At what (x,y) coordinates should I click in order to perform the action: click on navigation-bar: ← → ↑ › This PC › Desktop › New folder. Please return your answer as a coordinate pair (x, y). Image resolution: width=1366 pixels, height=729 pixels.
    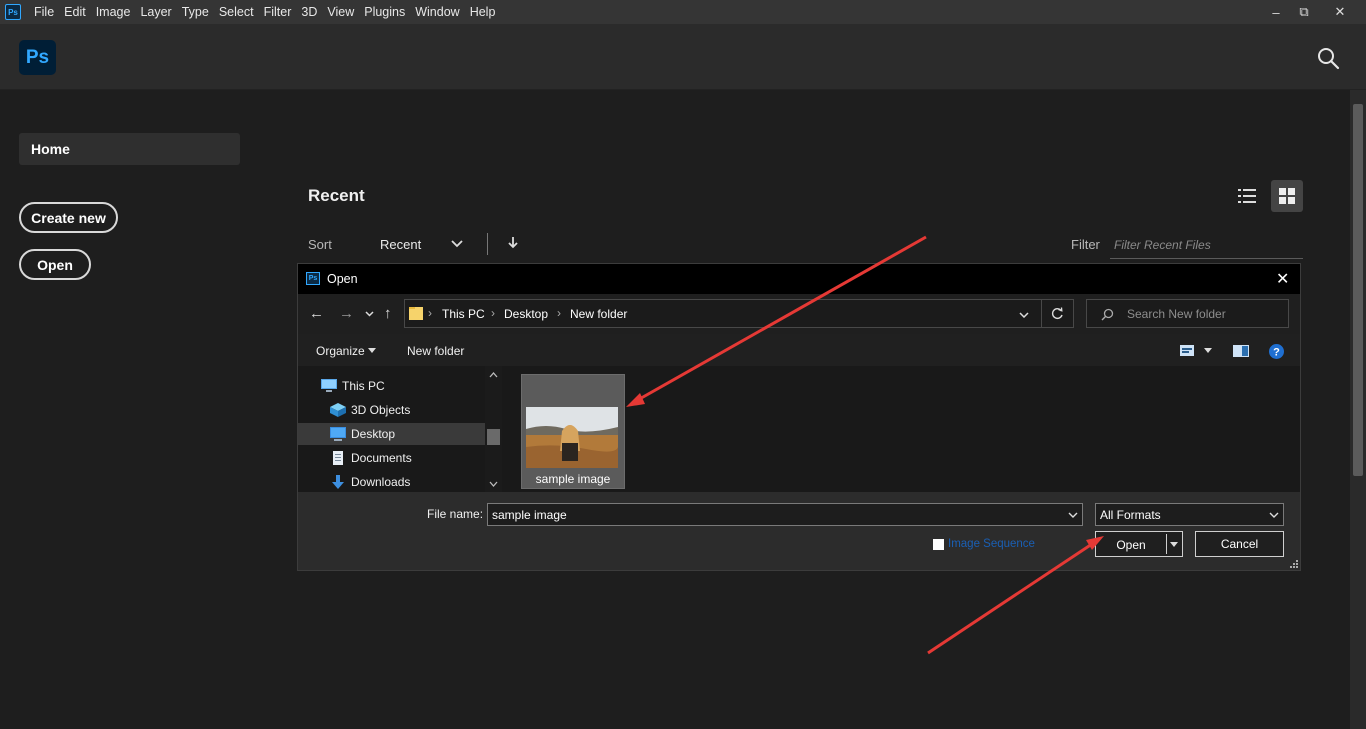
    Looking at the image, I should click on (799, 314).